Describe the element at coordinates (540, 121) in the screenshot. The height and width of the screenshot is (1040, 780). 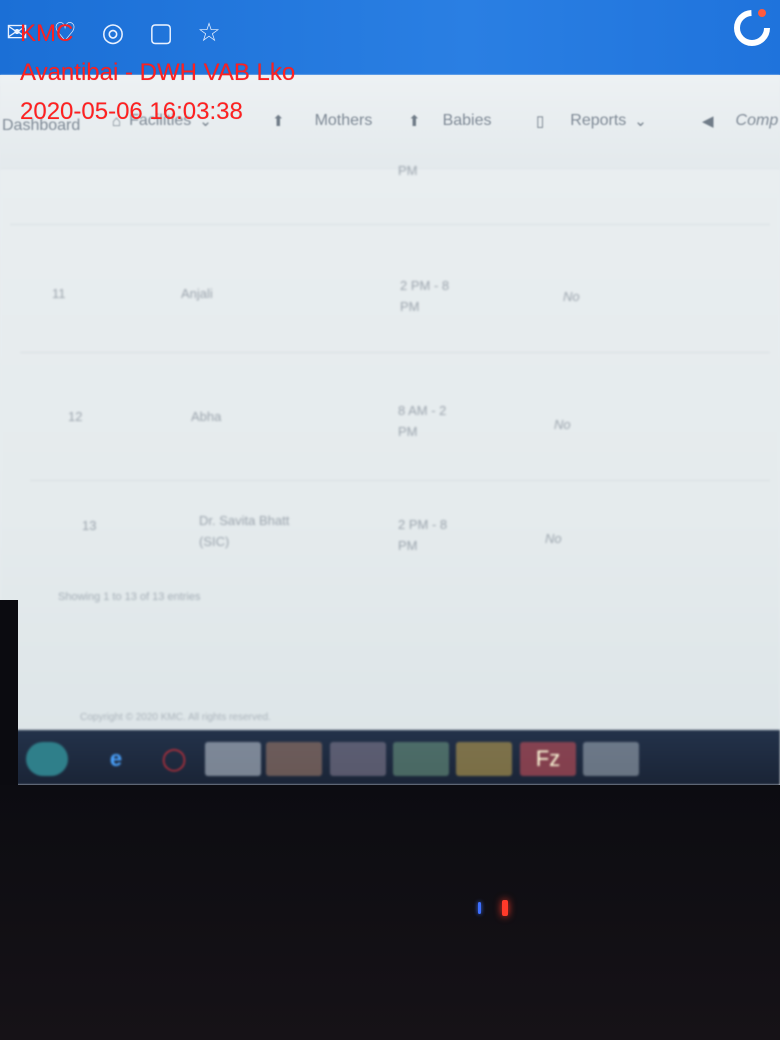
I see `document-icon: ▯` at that location.